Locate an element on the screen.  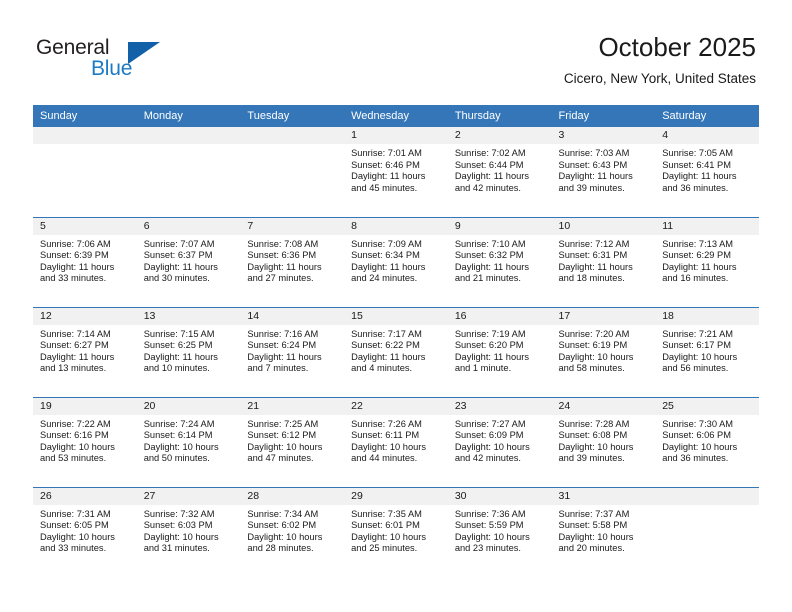
column-header-sunday: Sunday is located at coordinates (85, 116).